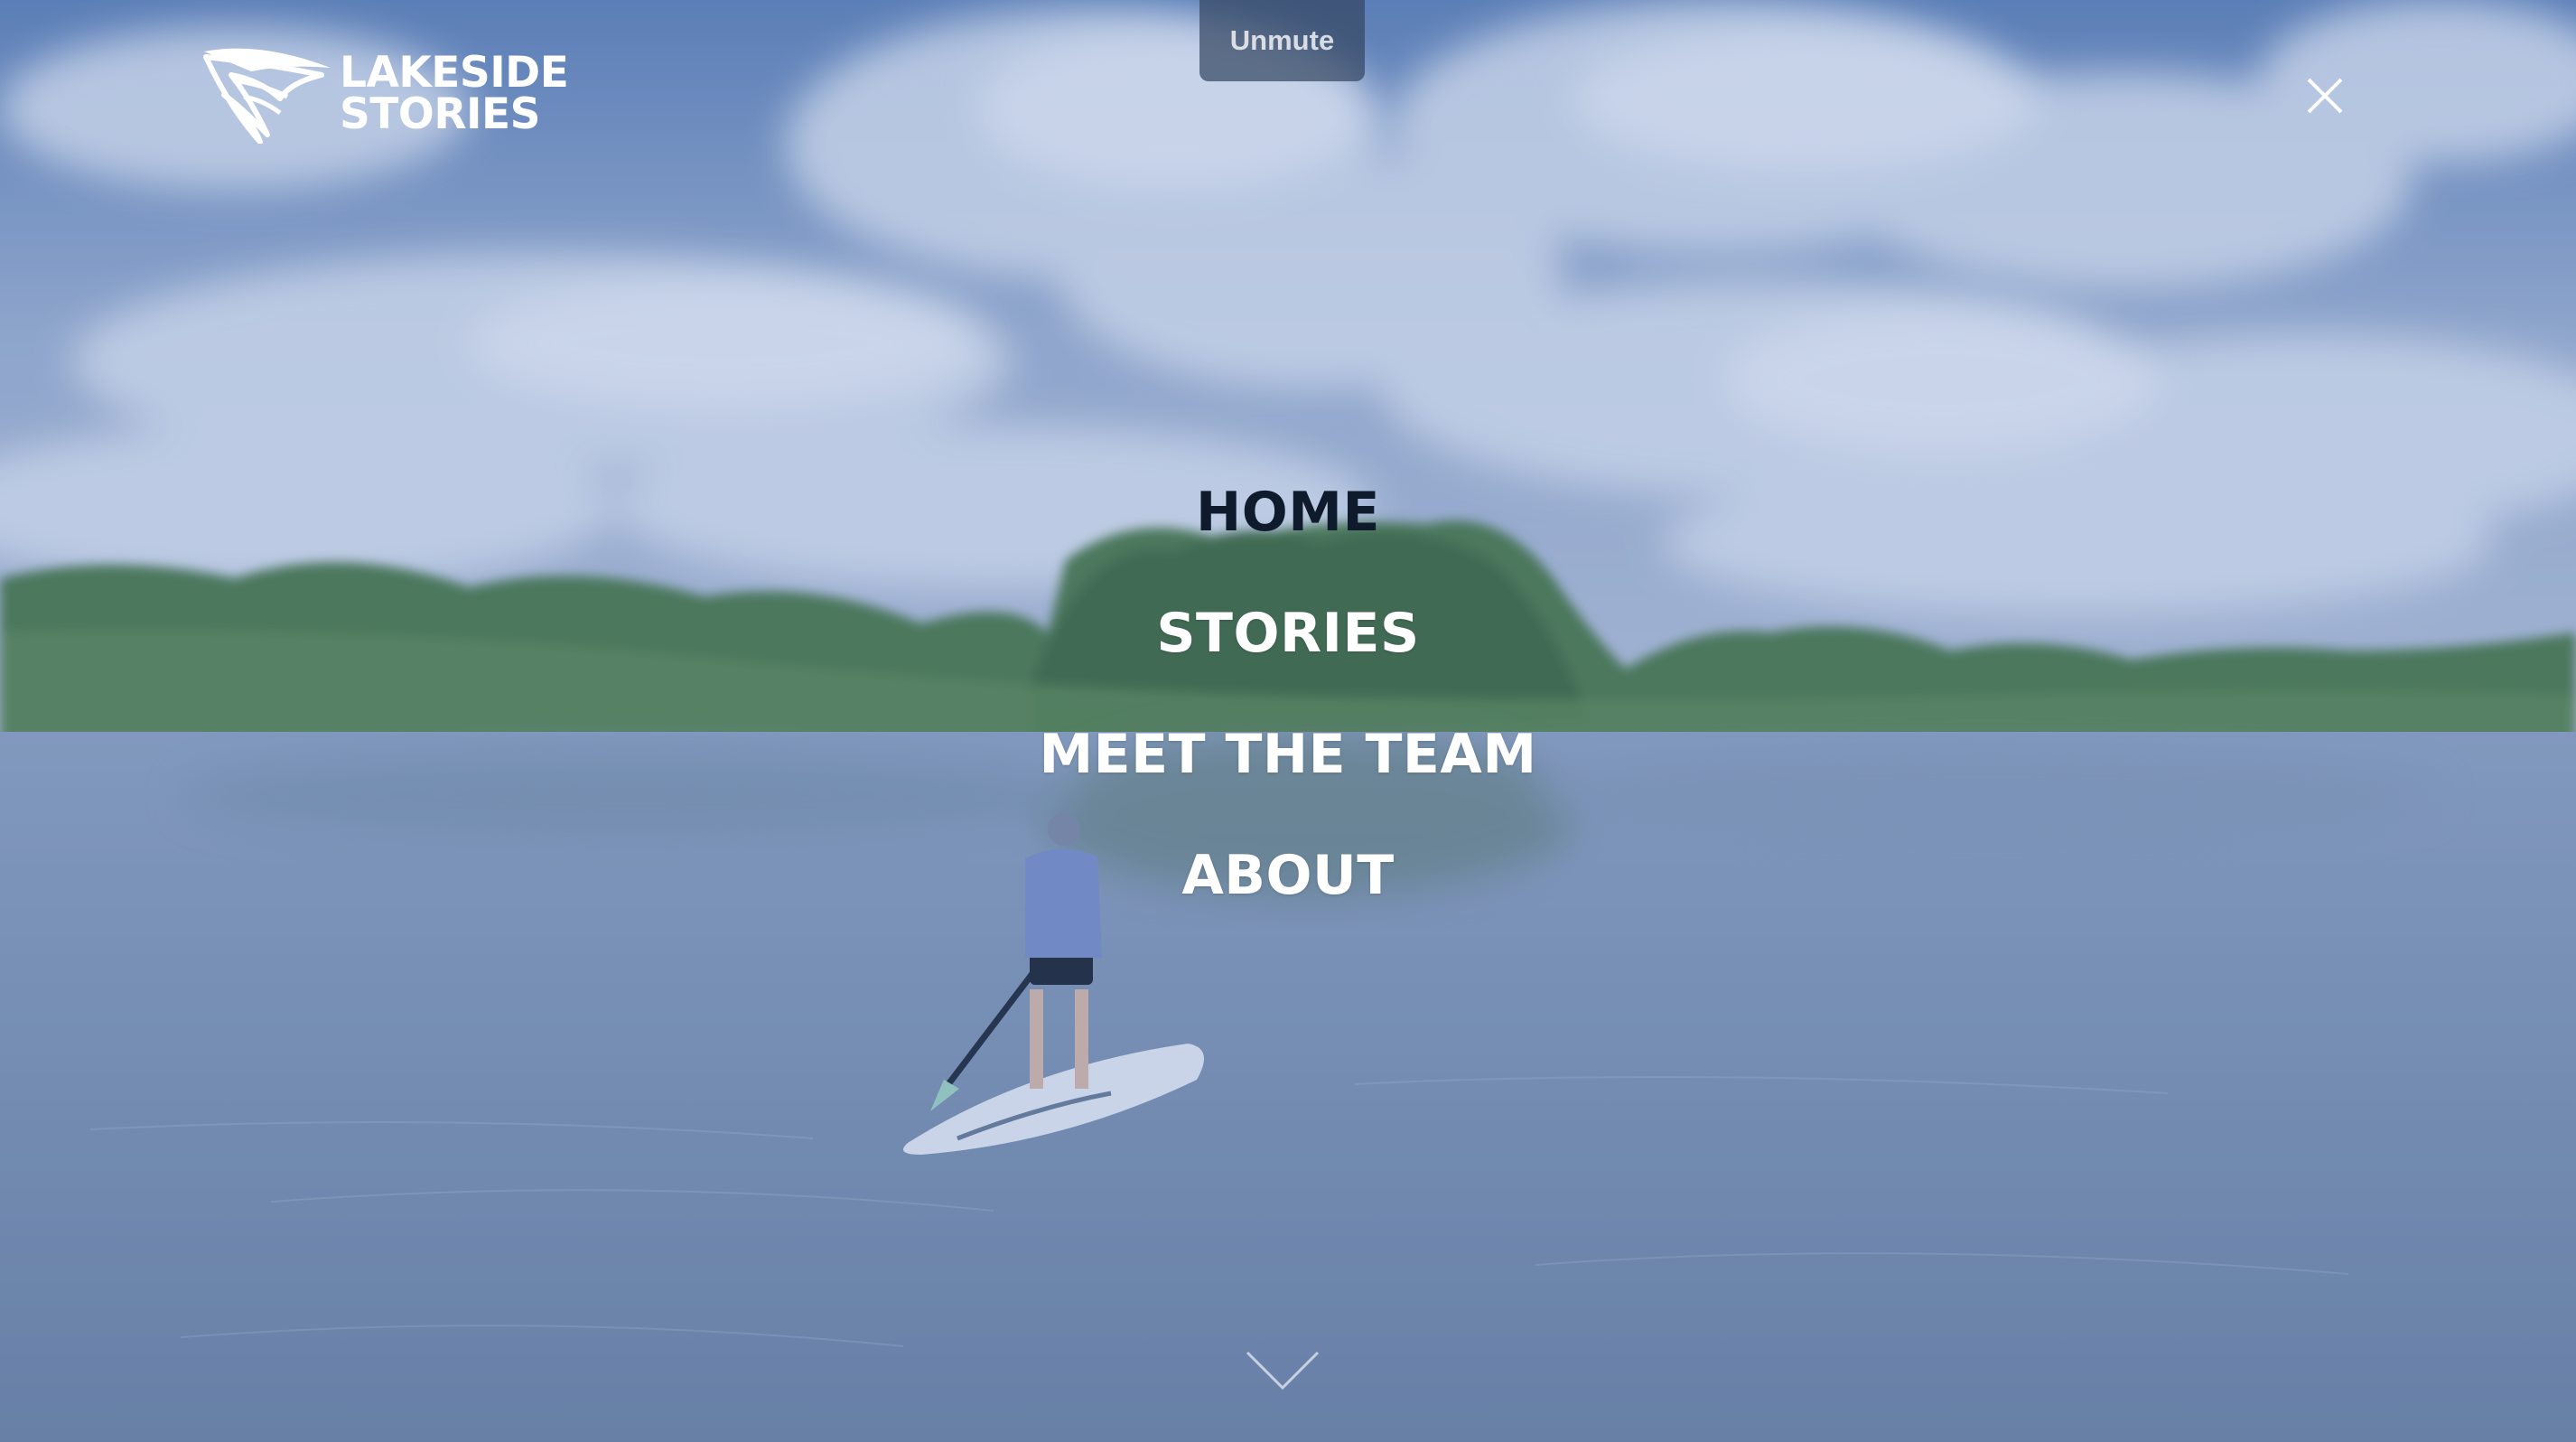  I want to click on wave-logo-icon, so click(267, 96).